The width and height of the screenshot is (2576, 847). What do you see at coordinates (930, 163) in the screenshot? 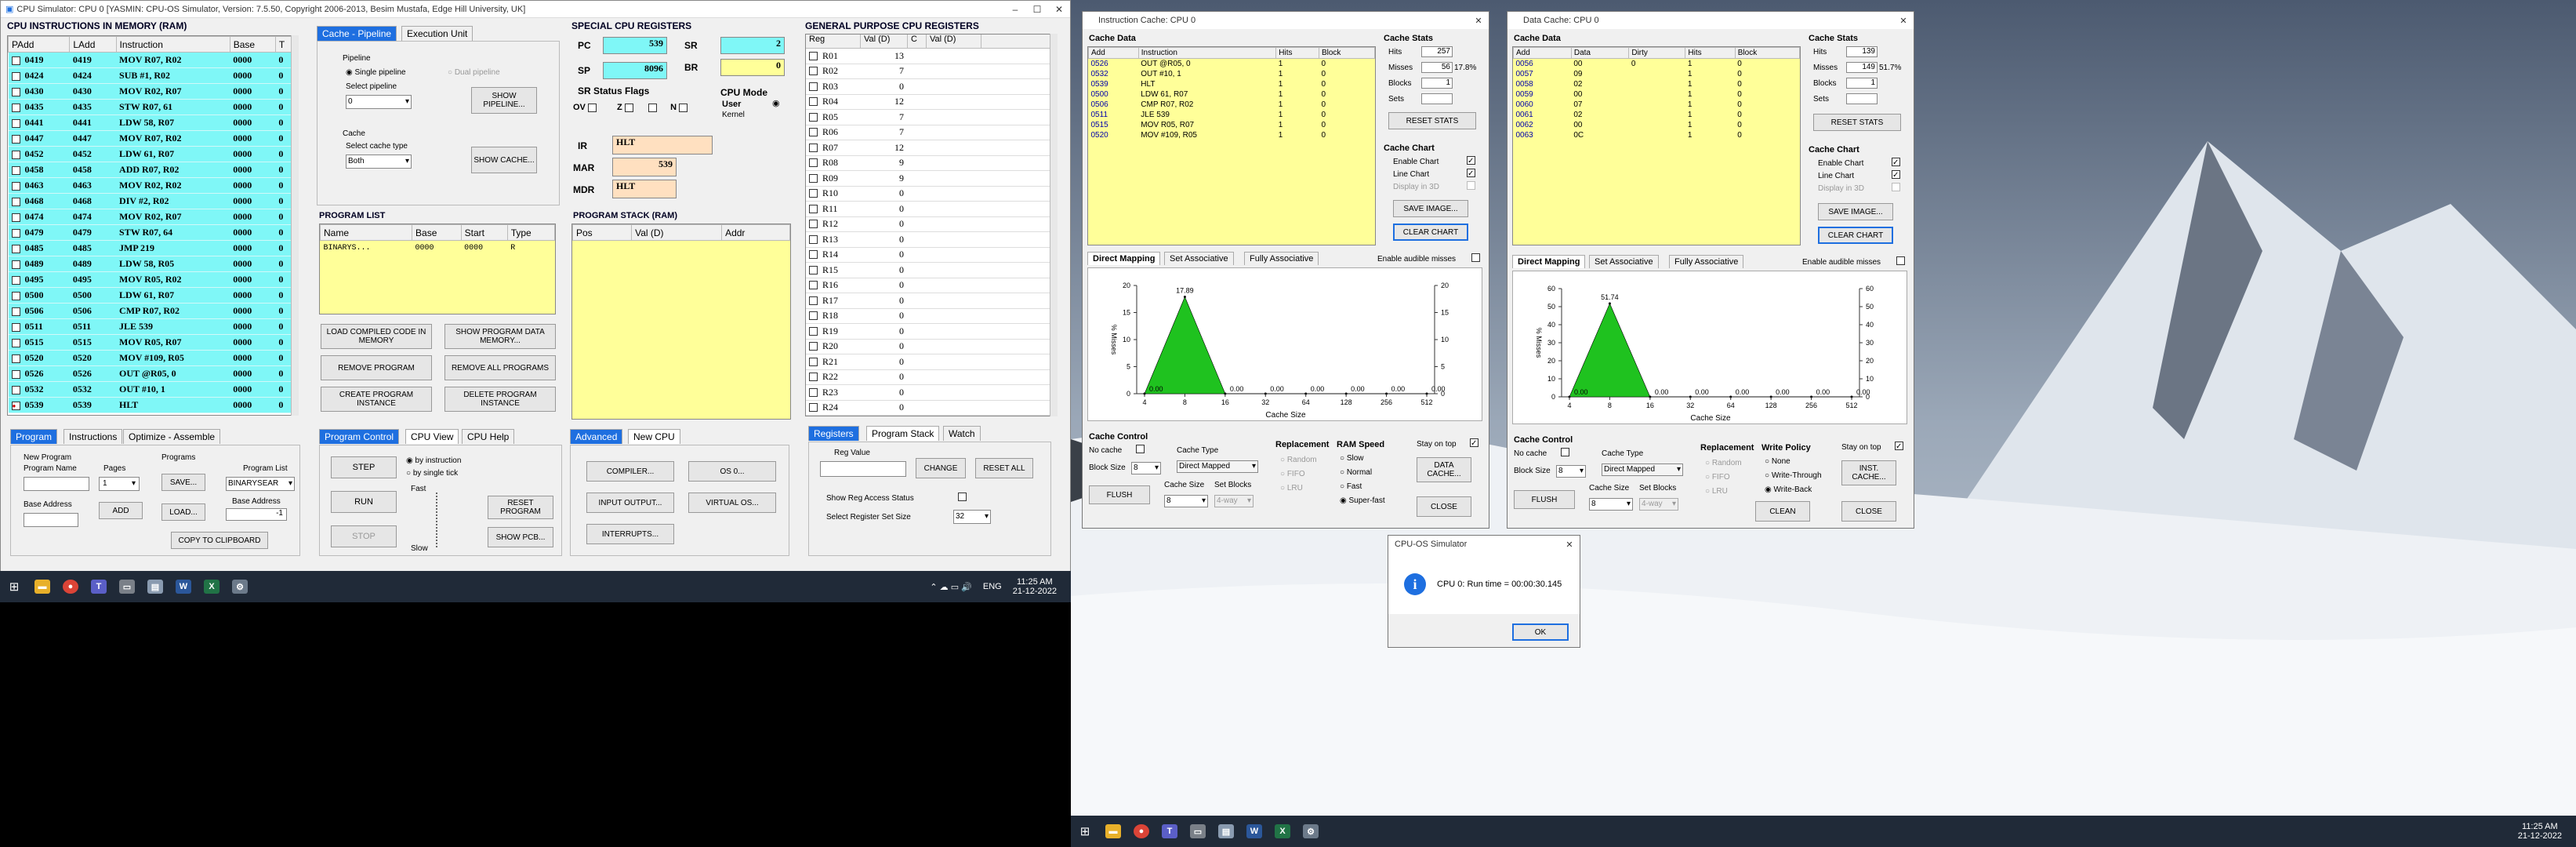
I see `table-row: R08 9` at bounding box center [930, 163].